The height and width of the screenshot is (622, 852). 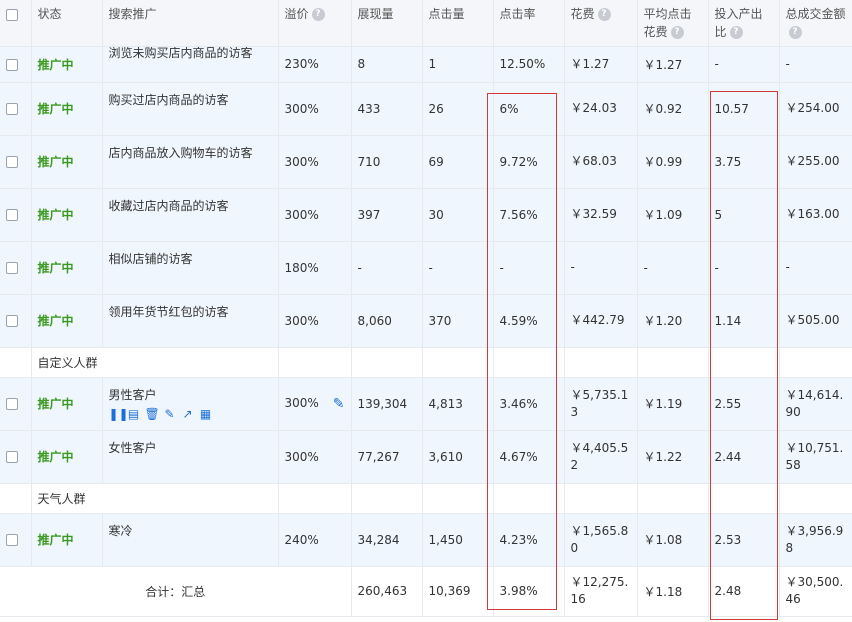 I want to click on chart-icon: ▦, so click(x=206, y=414).